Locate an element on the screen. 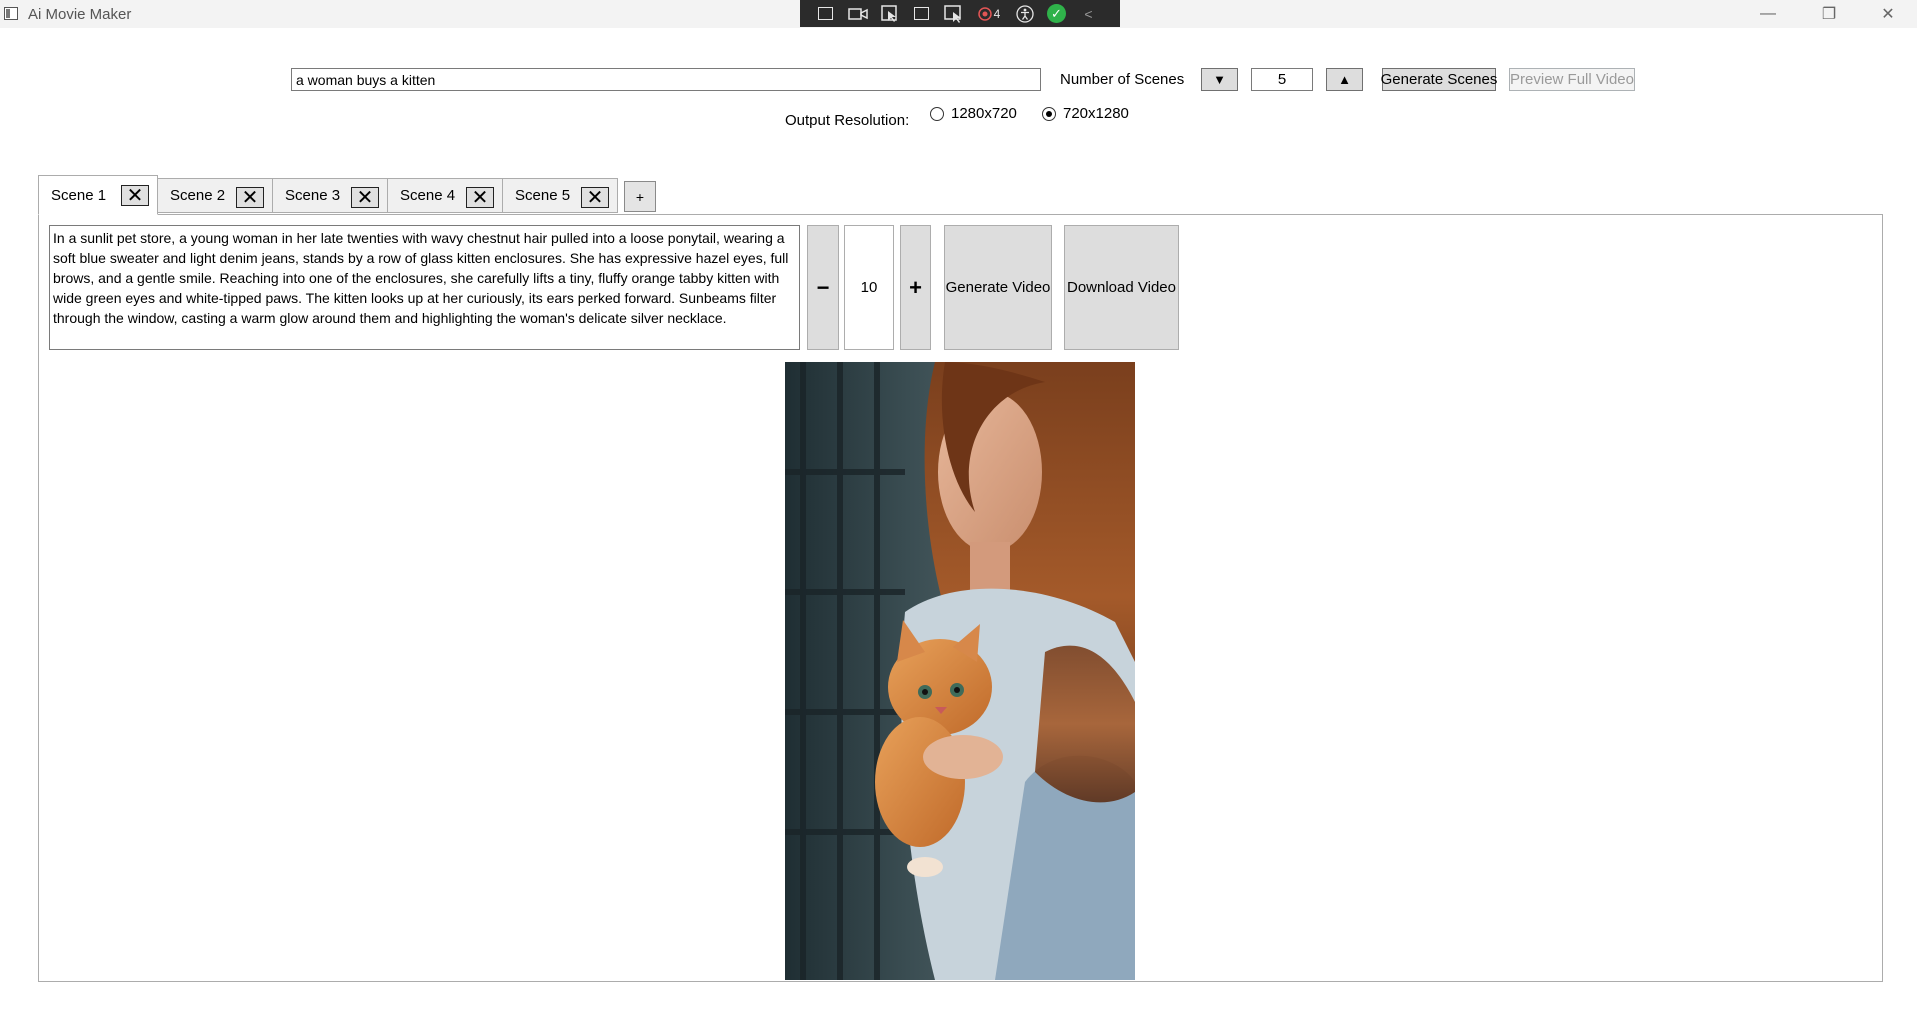 The width and height of the screenshot is (1917, 1013). select-element-icon is located at coordinates (889, 13).